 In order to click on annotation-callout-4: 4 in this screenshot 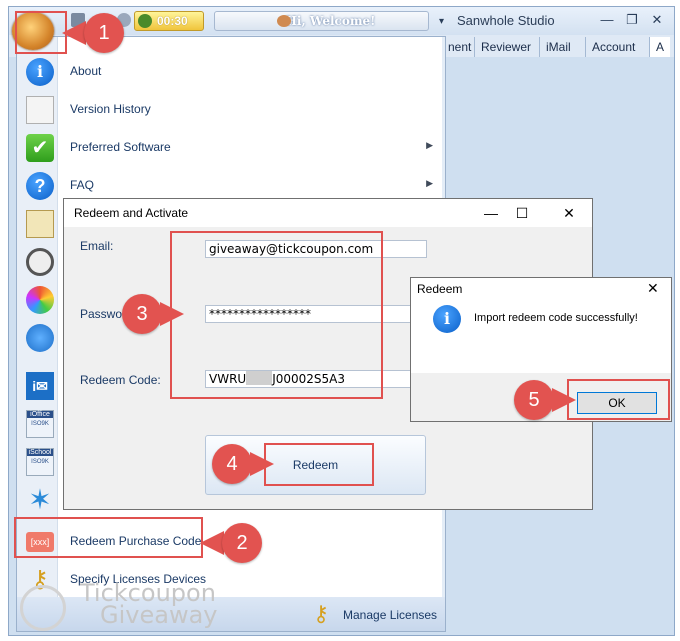, I will do `click(244, 464)`.